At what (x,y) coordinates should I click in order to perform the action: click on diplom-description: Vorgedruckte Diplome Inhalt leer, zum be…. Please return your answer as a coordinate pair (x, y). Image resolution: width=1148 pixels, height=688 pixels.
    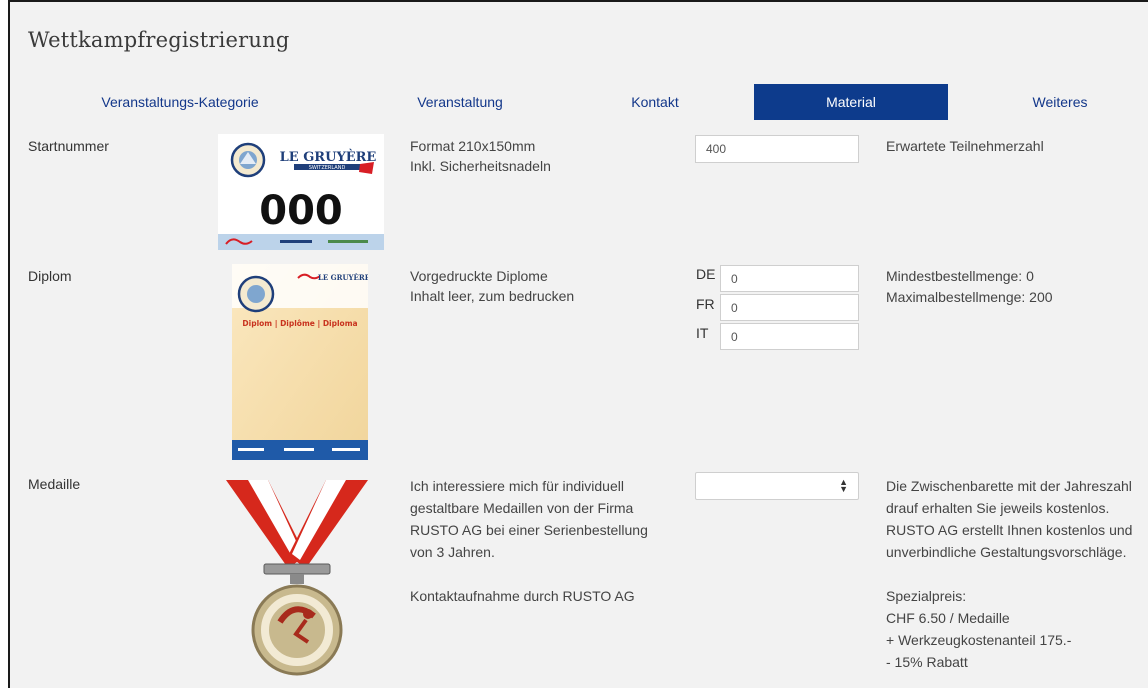
    Looking at the image, I should click on (492, 286).